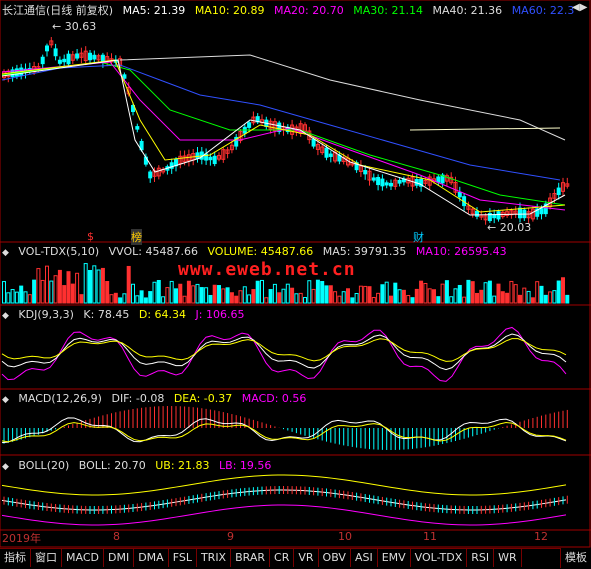  I want to click on marker-cai: 财, so click(418, 237).